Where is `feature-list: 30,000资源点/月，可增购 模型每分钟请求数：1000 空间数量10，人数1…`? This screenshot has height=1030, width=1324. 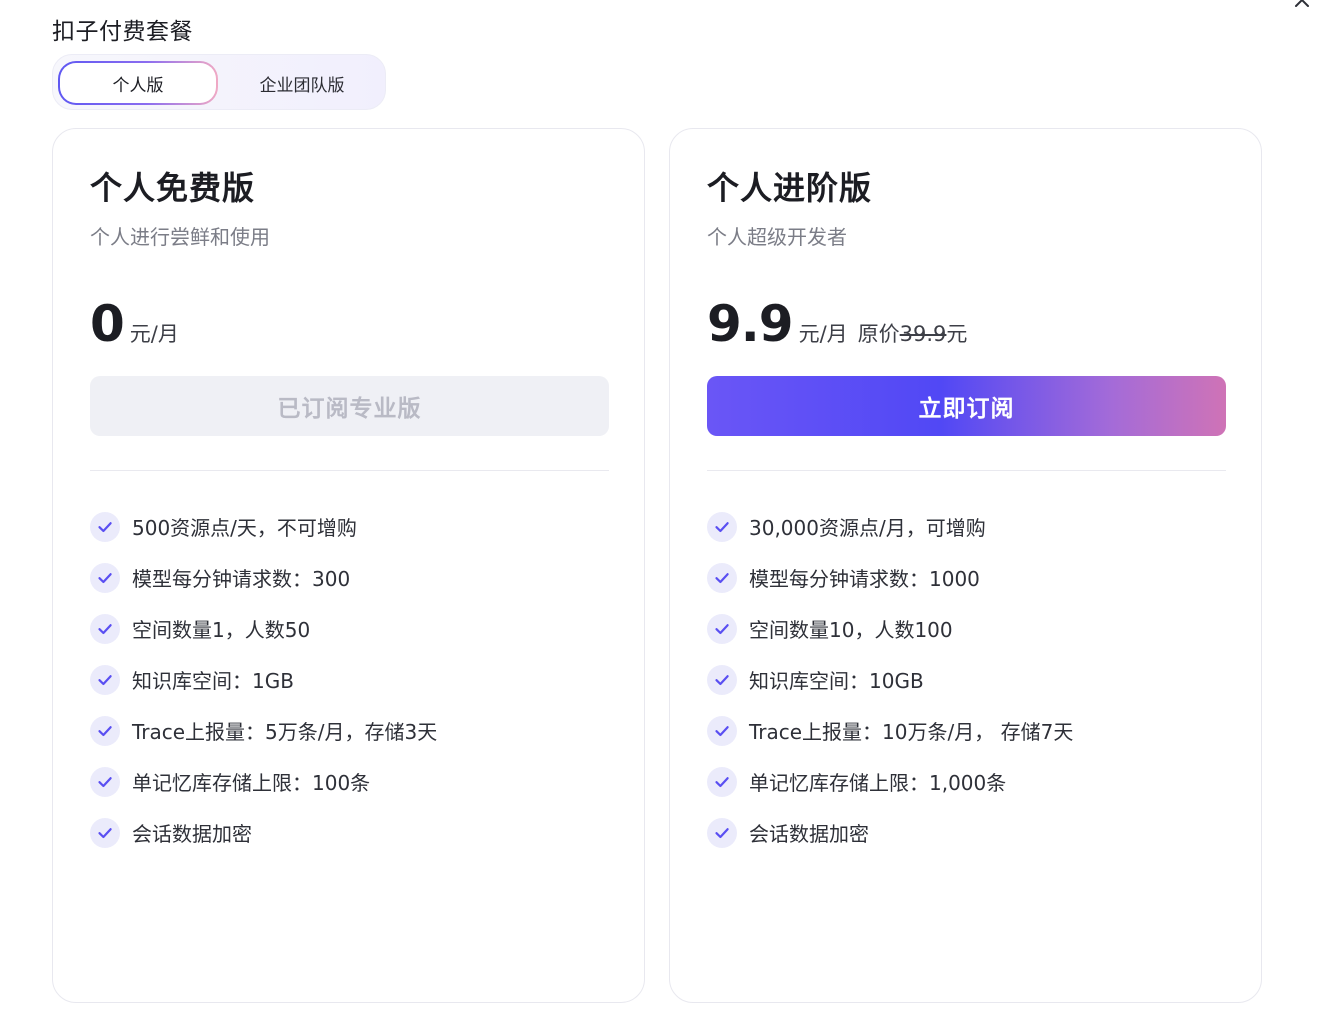
feature-list: 30,000资源点/月，可增购 模型每分钟请求数：1000 空间数量10，人数1… is located at coordinates (890, 679).